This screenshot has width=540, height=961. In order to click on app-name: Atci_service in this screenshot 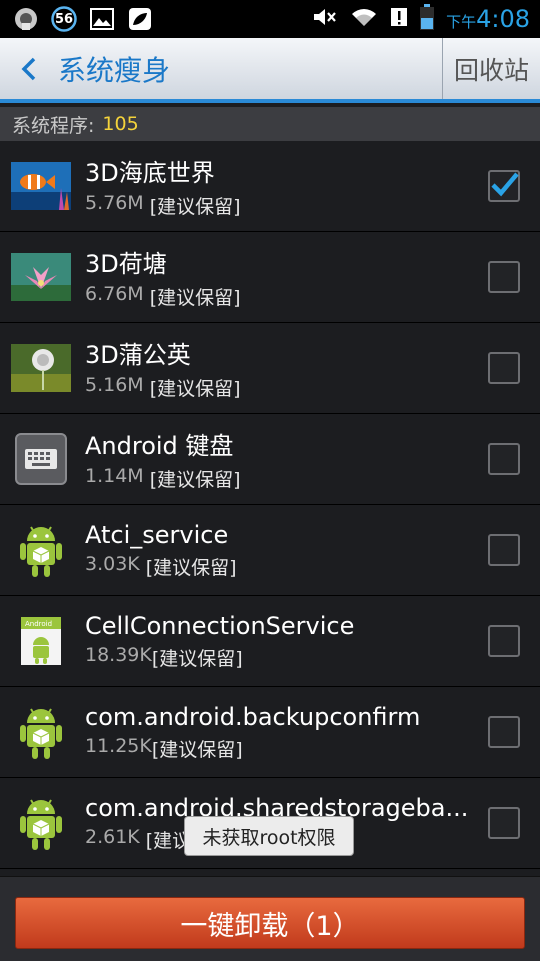, I will do `click(157, 534)`.